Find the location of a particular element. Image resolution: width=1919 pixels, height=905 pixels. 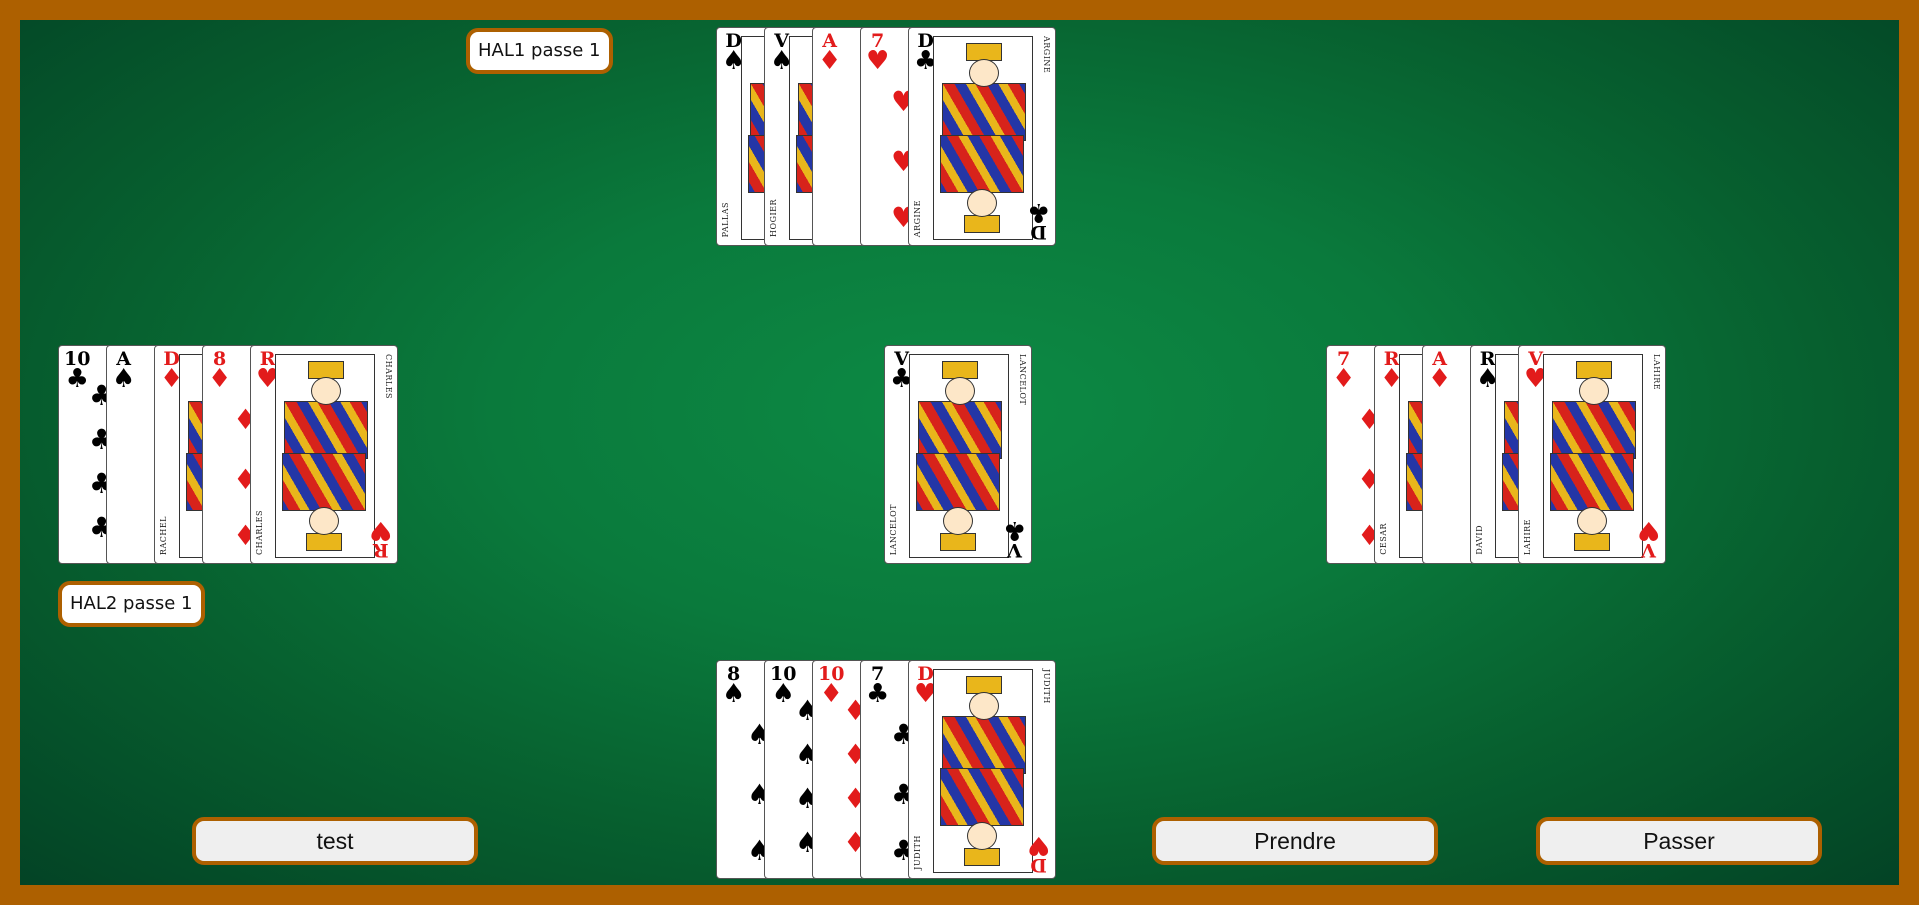

court-name: LANCELOT is located at coordinates (1022, 380).